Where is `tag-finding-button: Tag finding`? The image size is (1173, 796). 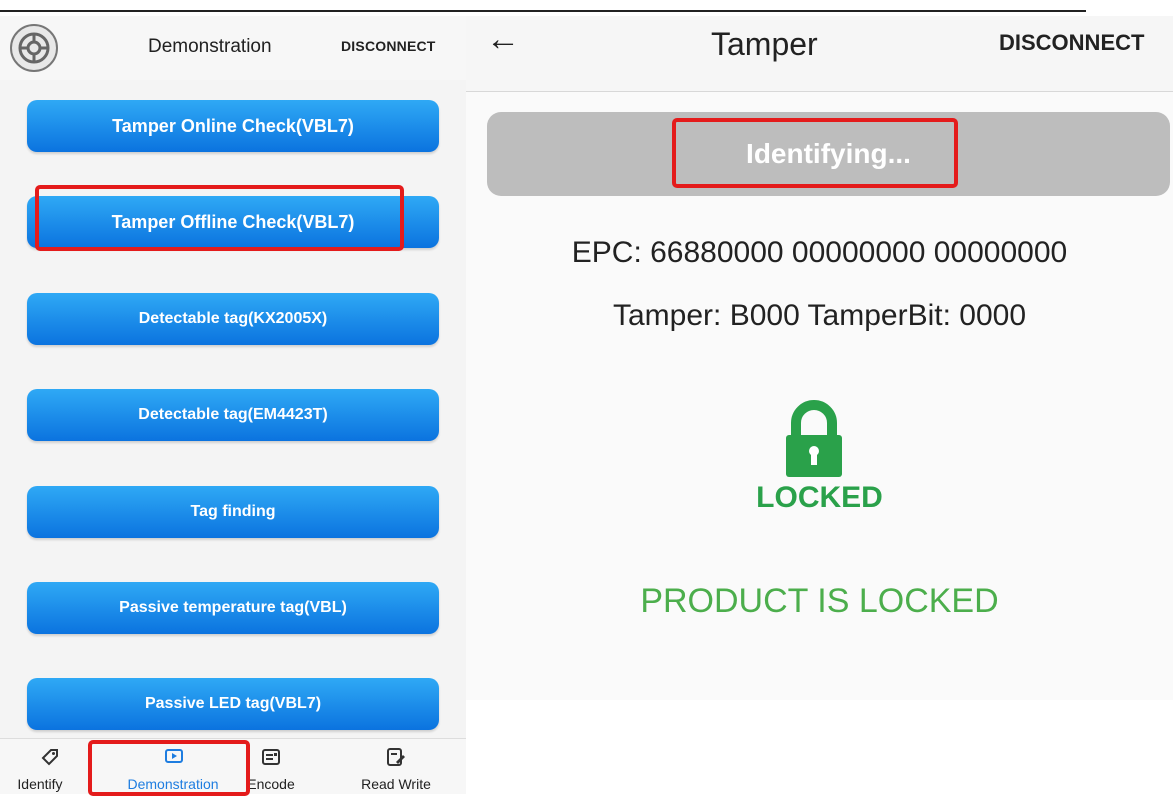 tag-finding-button: Tag finding is located at coordinates (233, 512).